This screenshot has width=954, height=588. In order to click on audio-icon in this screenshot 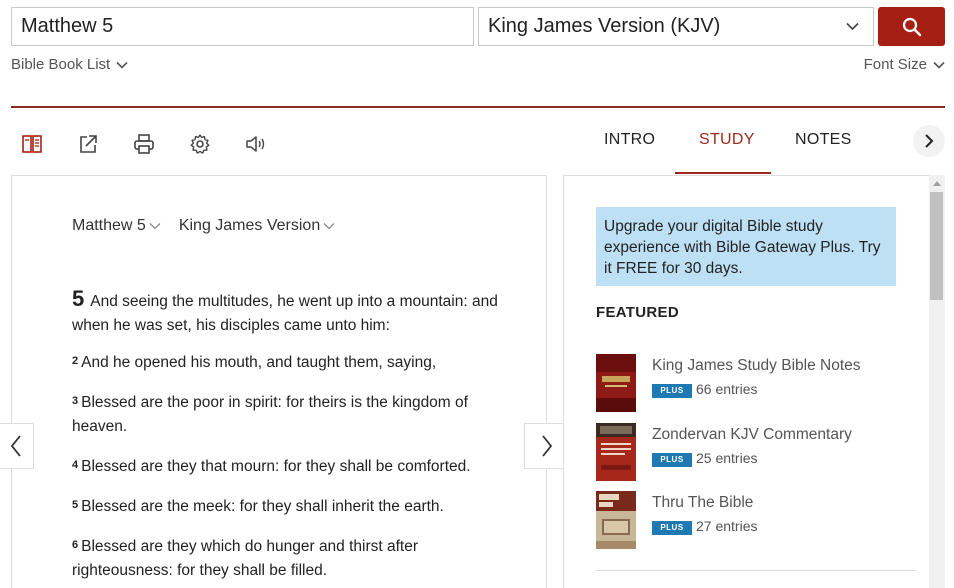, I will do `click(255, 144)`.